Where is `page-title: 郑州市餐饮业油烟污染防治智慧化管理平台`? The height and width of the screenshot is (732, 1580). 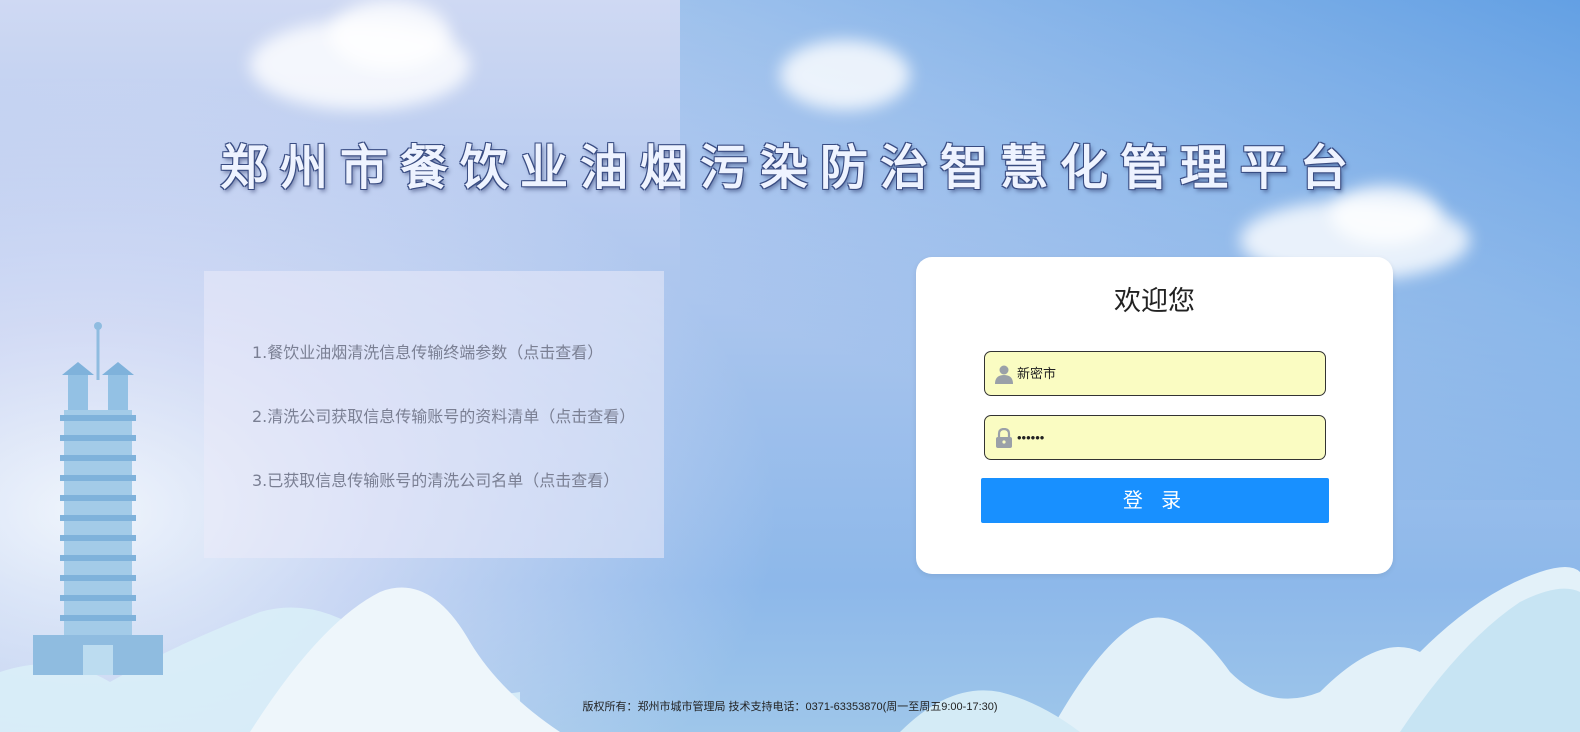
page-title: 郑州市餐饮业油烟污染防治智慧化管理平台 is located at coordinates (789, 168).